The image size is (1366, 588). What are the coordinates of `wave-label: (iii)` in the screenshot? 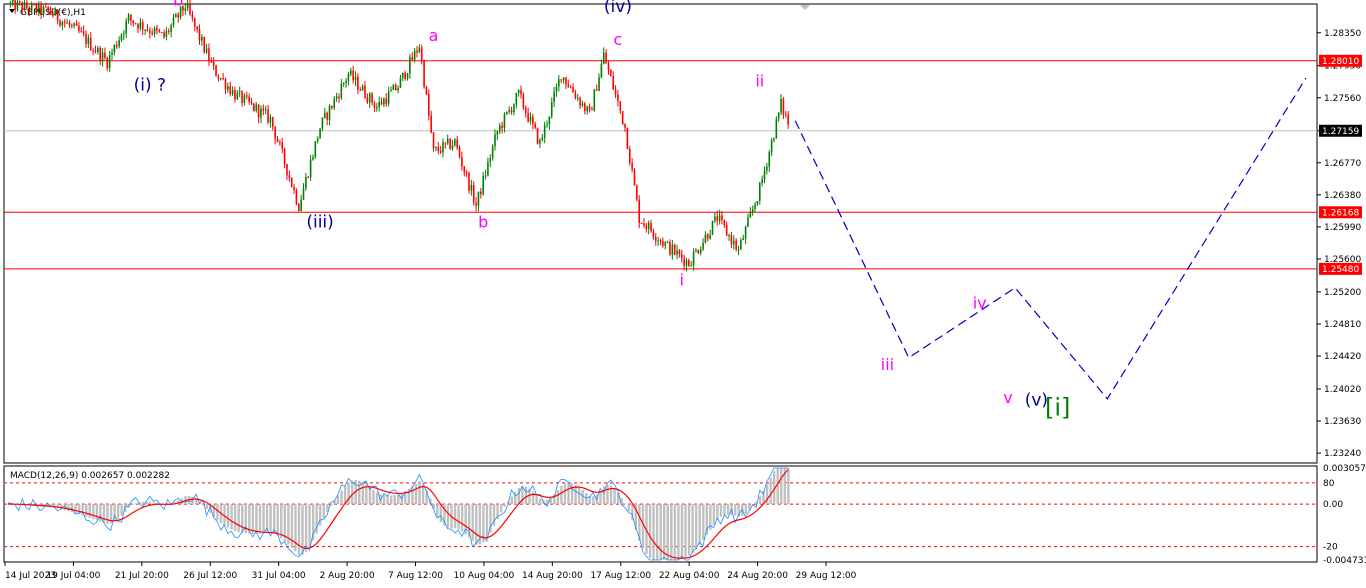 It's located at (319, 223).